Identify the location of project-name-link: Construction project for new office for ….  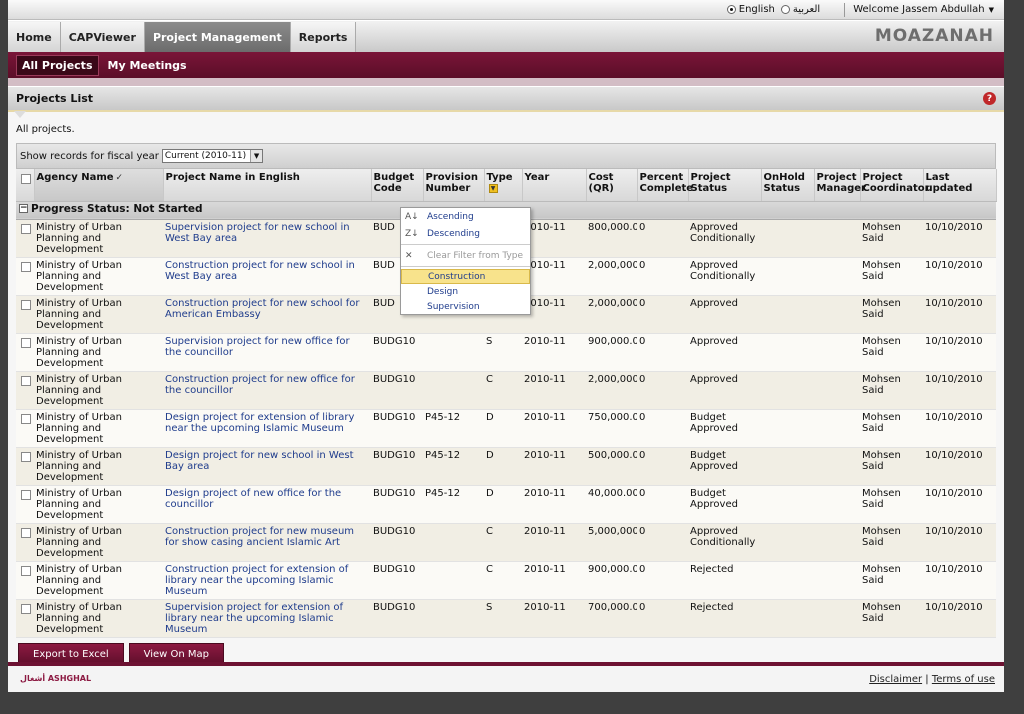
(267, 390).